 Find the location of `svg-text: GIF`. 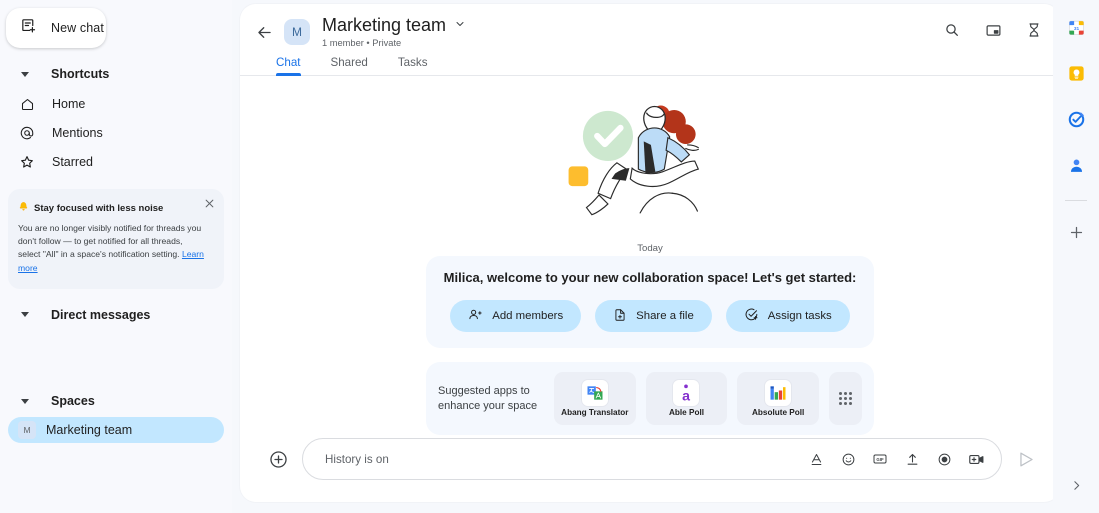

svg-text: GIF is located at coordinates (880, 459).